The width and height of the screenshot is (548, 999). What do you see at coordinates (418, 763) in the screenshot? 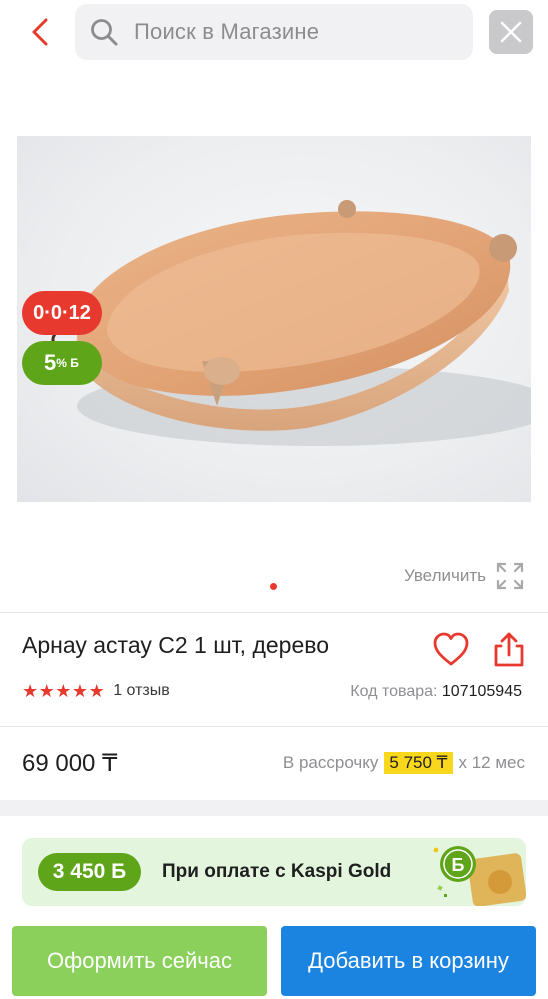
I see `installment-amount: 5 750 ₸` at bounding box center [418, 763].